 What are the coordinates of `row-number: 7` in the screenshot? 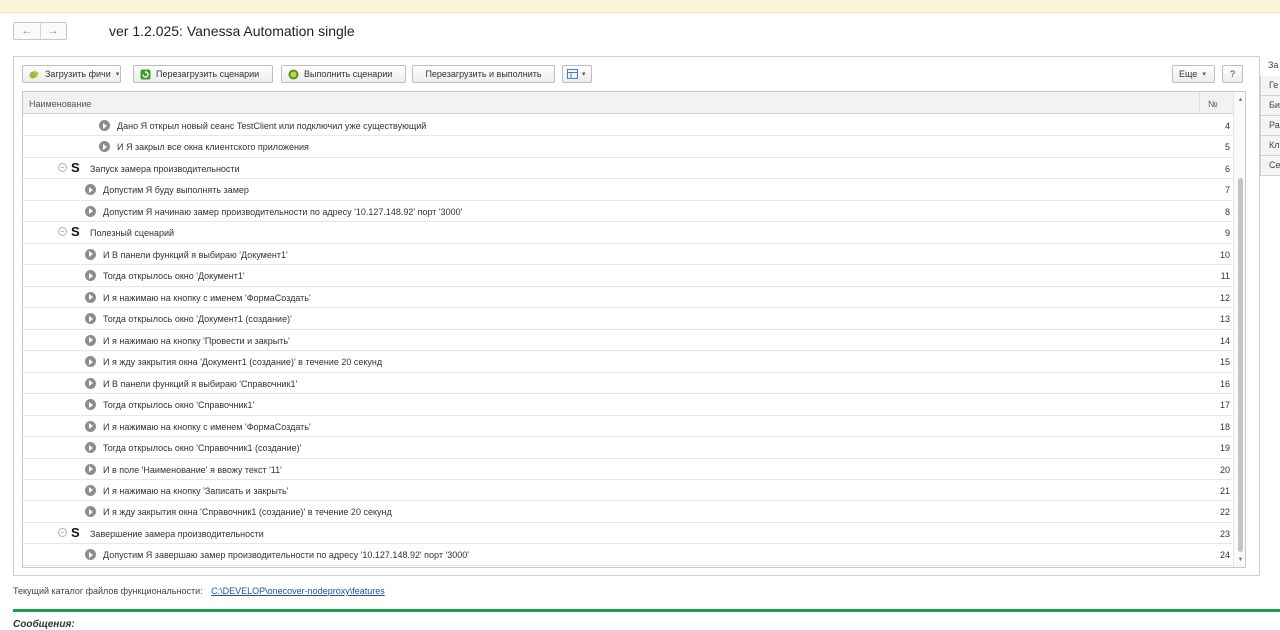 It's located at (1227, 190).